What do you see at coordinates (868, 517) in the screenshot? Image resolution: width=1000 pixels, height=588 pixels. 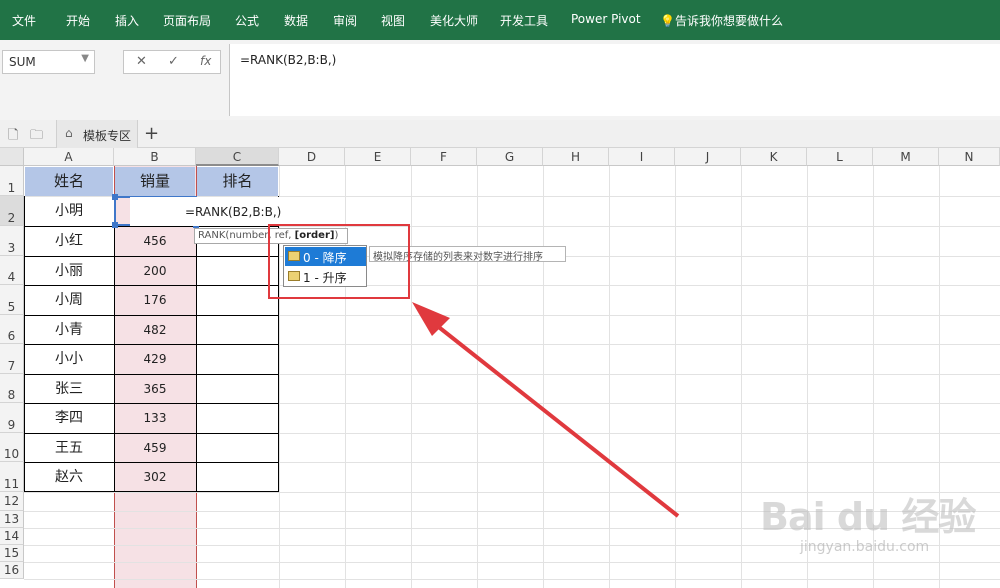 I see `baidu-watermark-logo: Bai du 经验` at bounding box center [868, 517].